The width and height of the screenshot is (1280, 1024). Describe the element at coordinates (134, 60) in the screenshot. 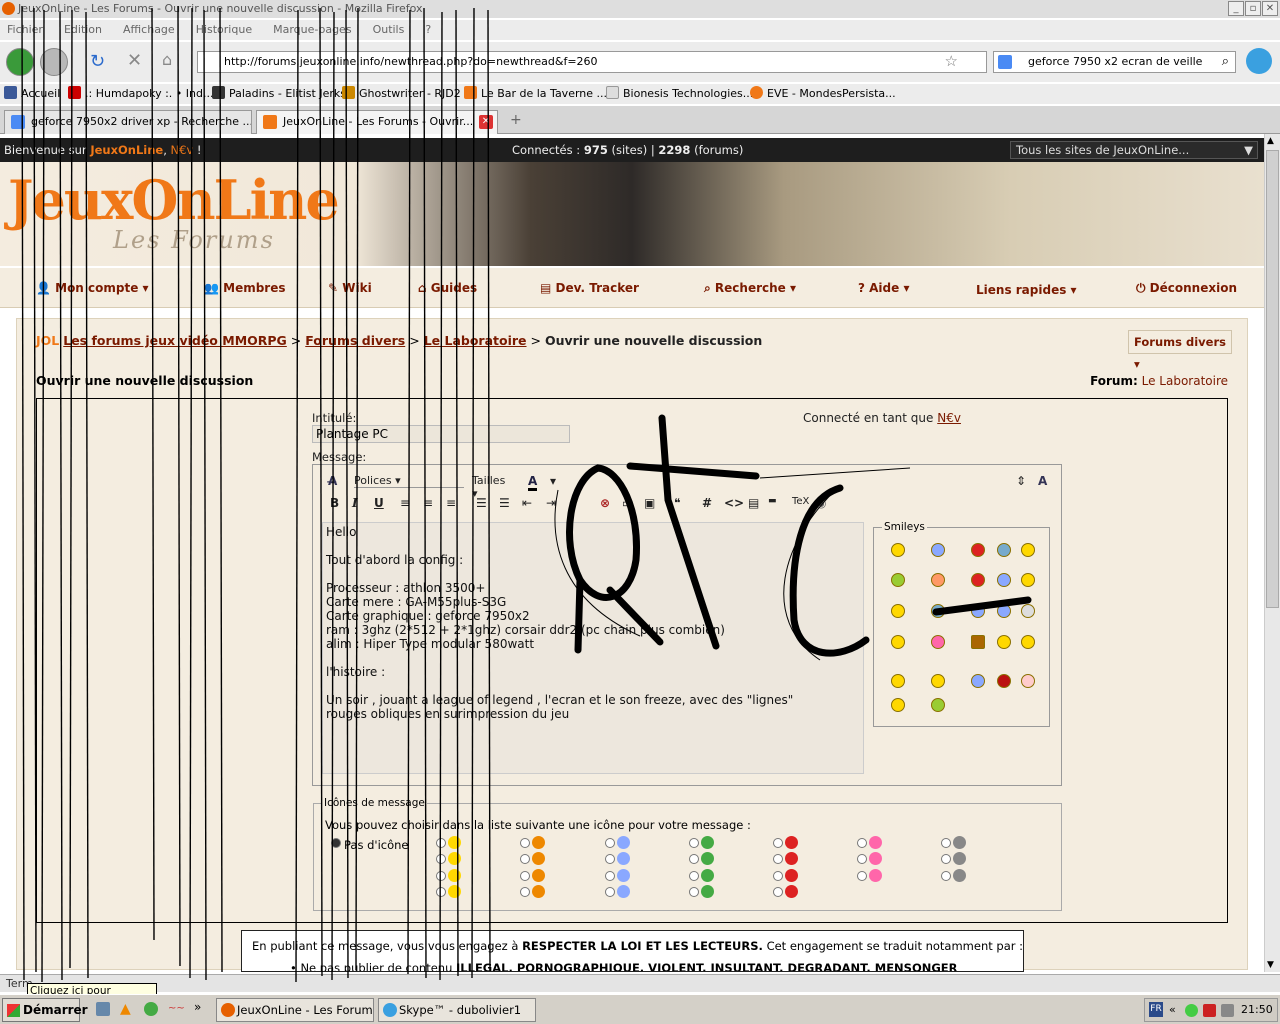

I see `stop-icon: ✕` at that location.